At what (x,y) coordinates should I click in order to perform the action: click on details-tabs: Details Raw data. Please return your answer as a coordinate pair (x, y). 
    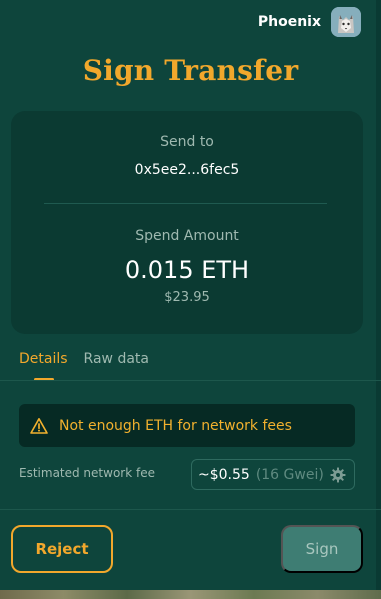
    Looking at the image, I should click on (84, 366).